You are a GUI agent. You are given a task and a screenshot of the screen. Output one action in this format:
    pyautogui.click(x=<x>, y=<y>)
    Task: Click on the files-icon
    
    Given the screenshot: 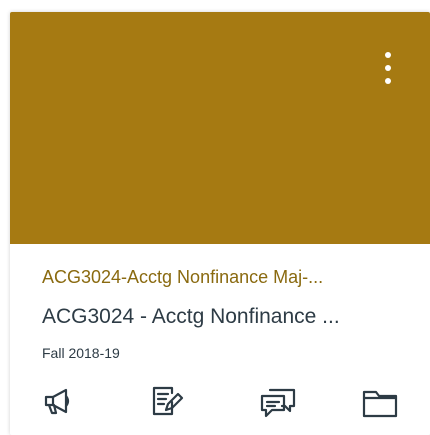 What is the action you would take?
    pyautogui.click(x=380, y=402)
    